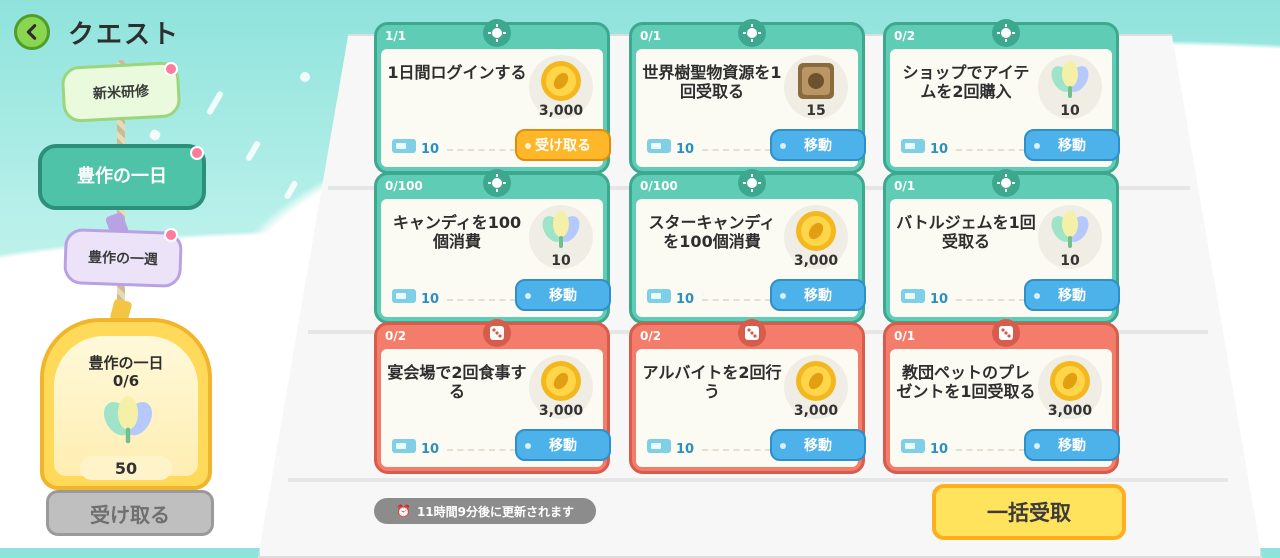 The width and height of the screenshot is (1280, 558). I want to click on reward-count: 50, so click(126, 468).